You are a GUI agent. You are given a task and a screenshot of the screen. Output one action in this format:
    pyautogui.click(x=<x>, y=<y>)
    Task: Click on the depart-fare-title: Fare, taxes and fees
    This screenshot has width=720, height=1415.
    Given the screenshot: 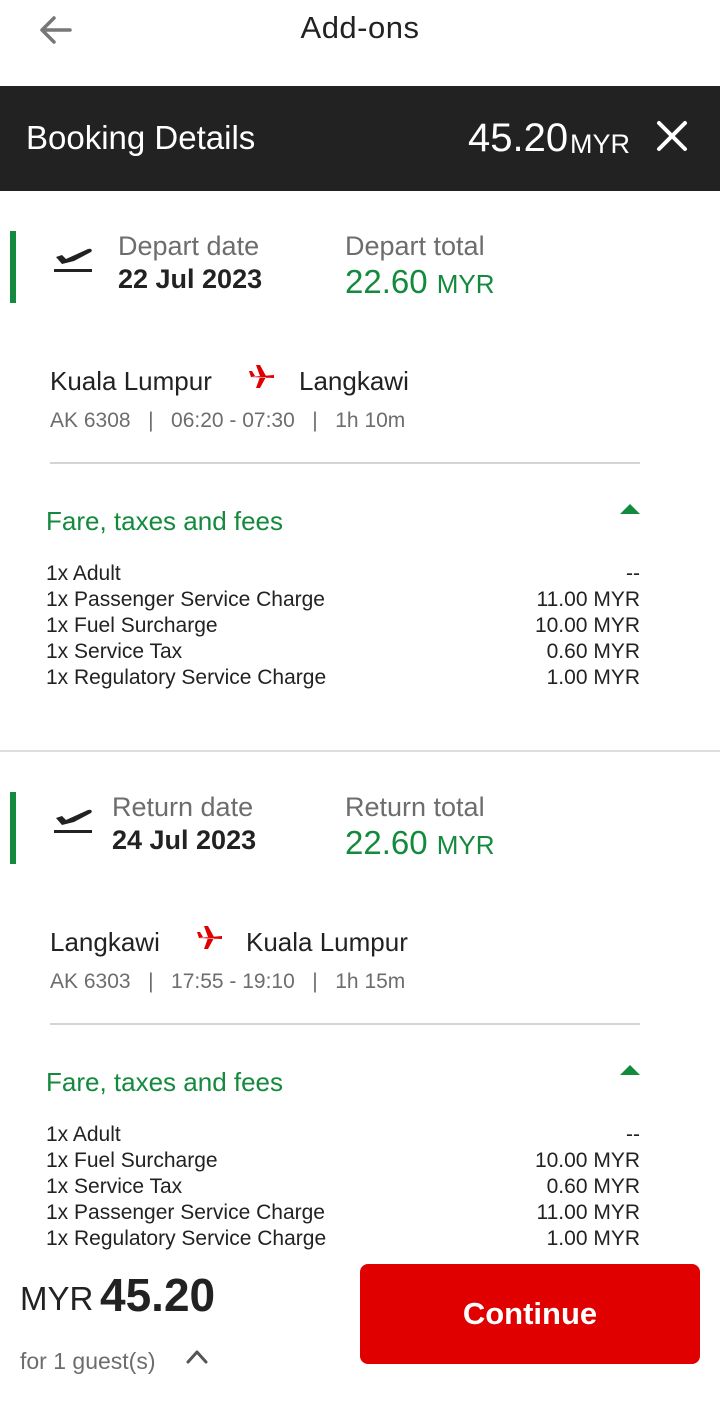 What is the action you would take?
    pyautogui.click(x=164, y=521)
    